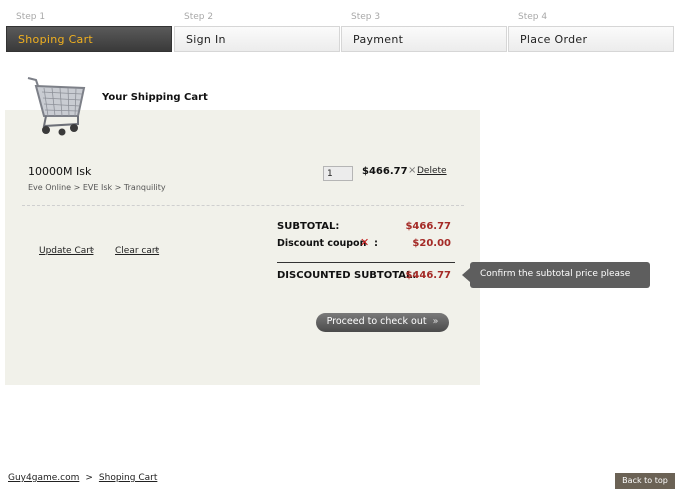 The image size is (680, 489). Describe the element at coordinates (376, 321) in the screenshot. I see `checkout-label: Proceed to check out` at that location.